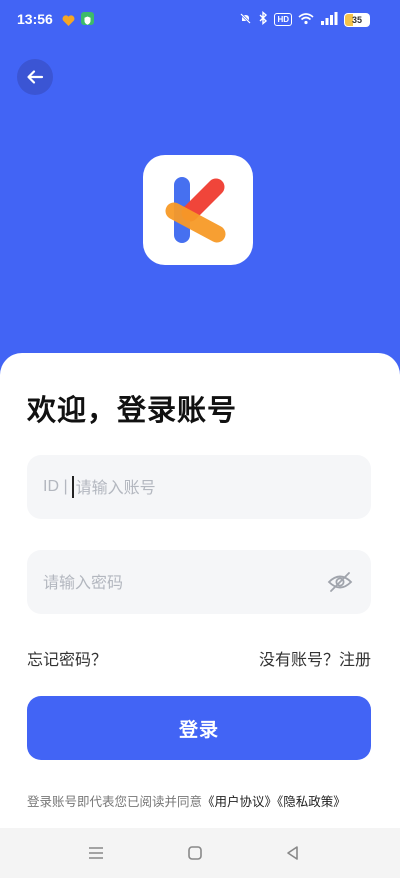  I want to click on mute-icon, so click(245, 20).